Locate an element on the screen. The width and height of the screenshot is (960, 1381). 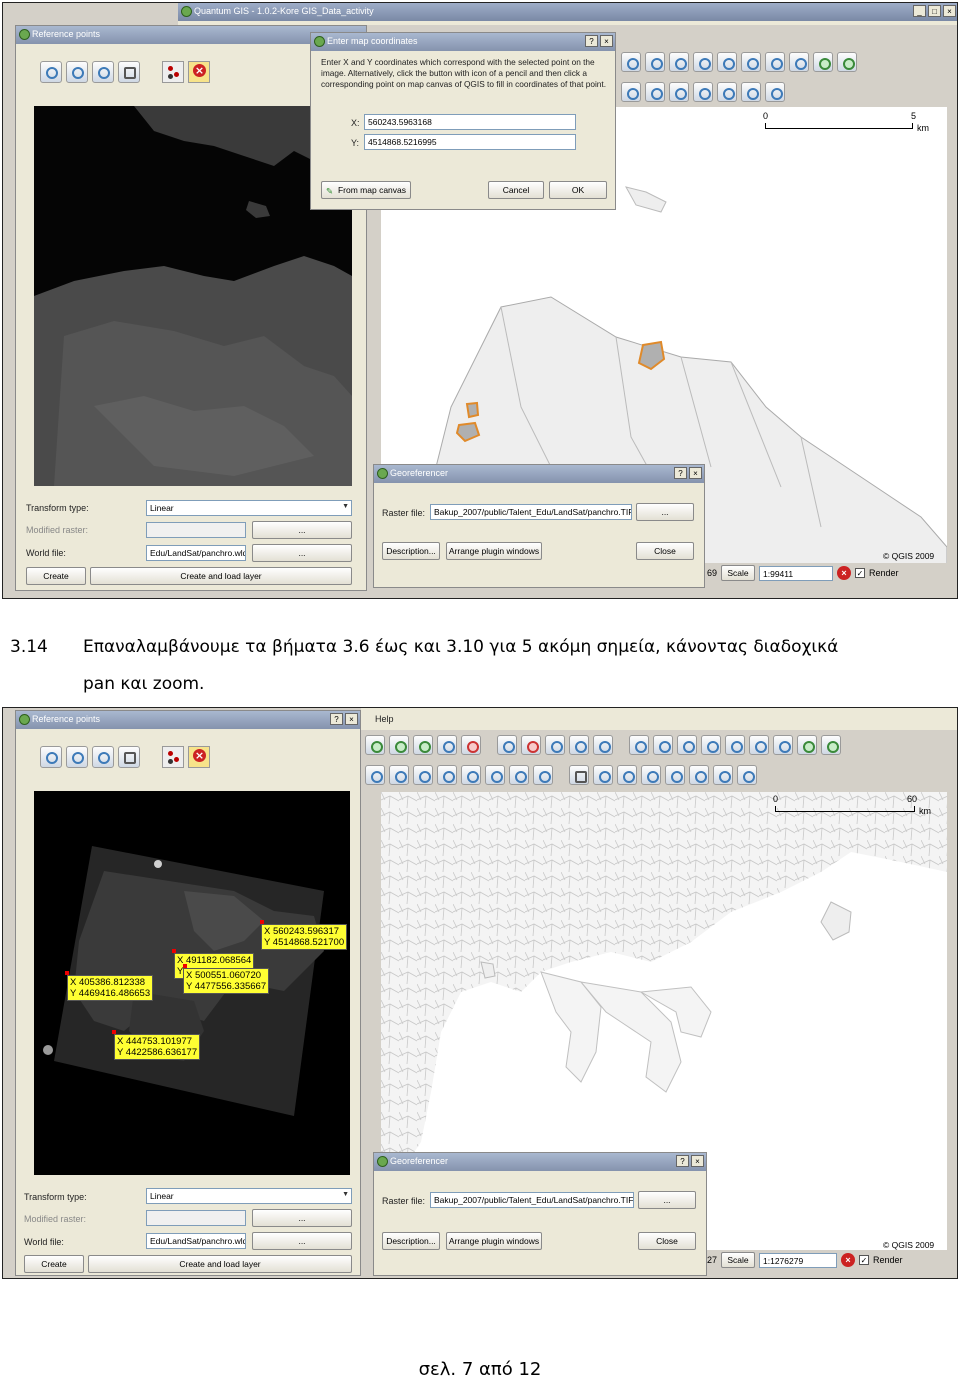
identify-icon is located at coordinates (679, 62).